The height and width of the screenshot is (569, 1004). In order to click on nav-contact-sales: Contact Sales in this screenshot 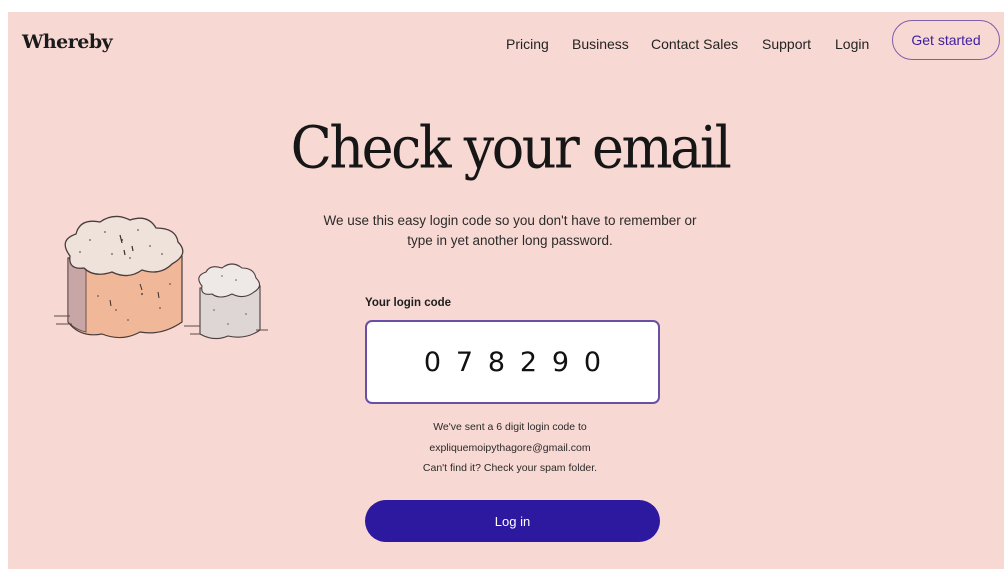, I will do `click(694, 44)`.